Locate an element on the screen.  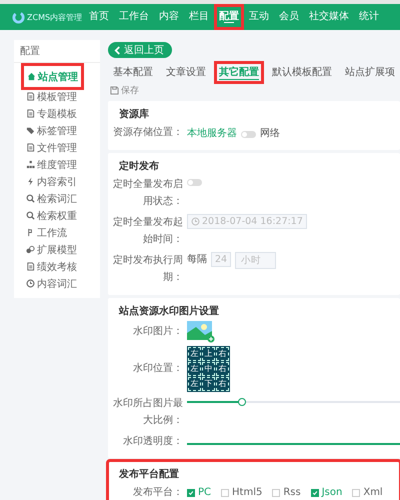
section-title: 定时发布 is located at coordinates (139, 165).